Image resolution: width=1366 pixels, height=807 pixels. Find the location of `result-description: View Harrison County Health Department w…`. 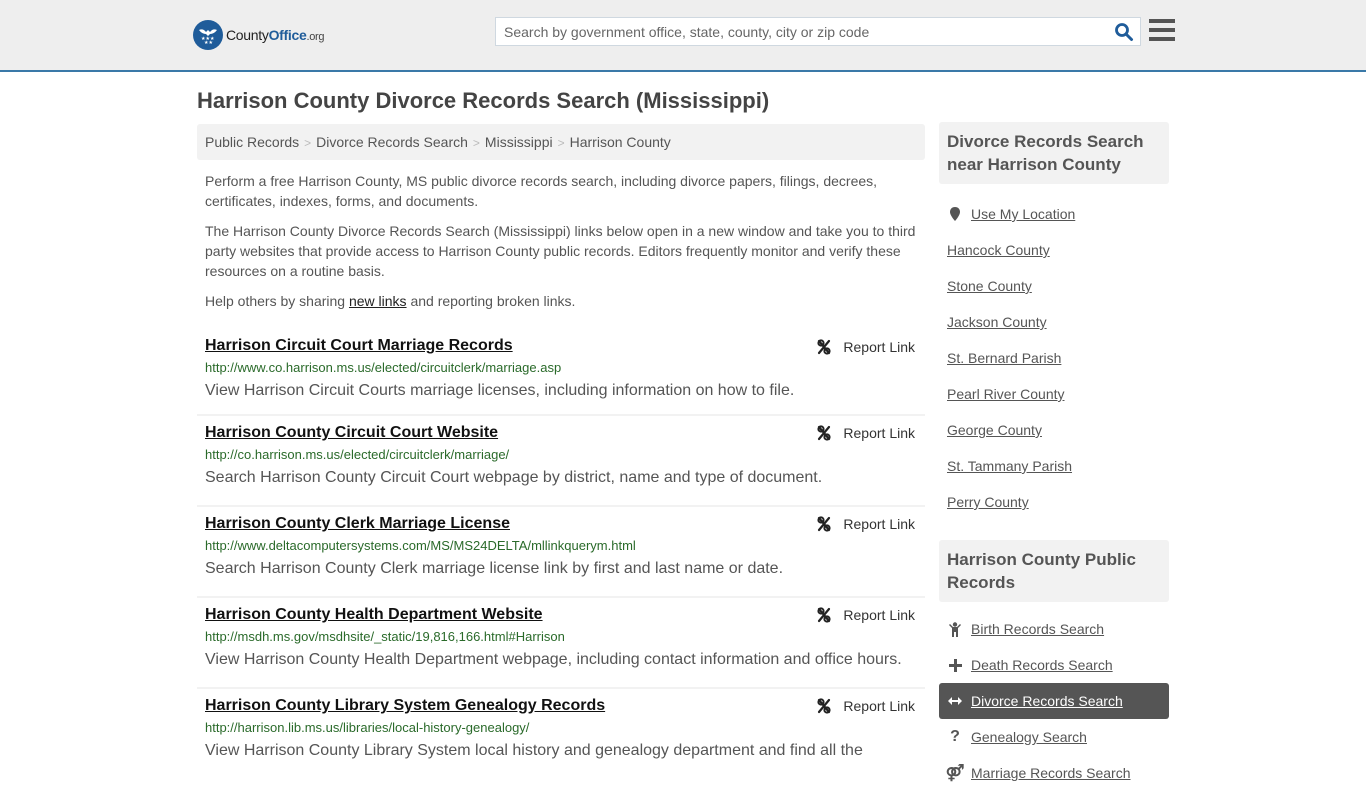

result-description: View Harrison County Health Department w… is located at coordinates (553, 659).